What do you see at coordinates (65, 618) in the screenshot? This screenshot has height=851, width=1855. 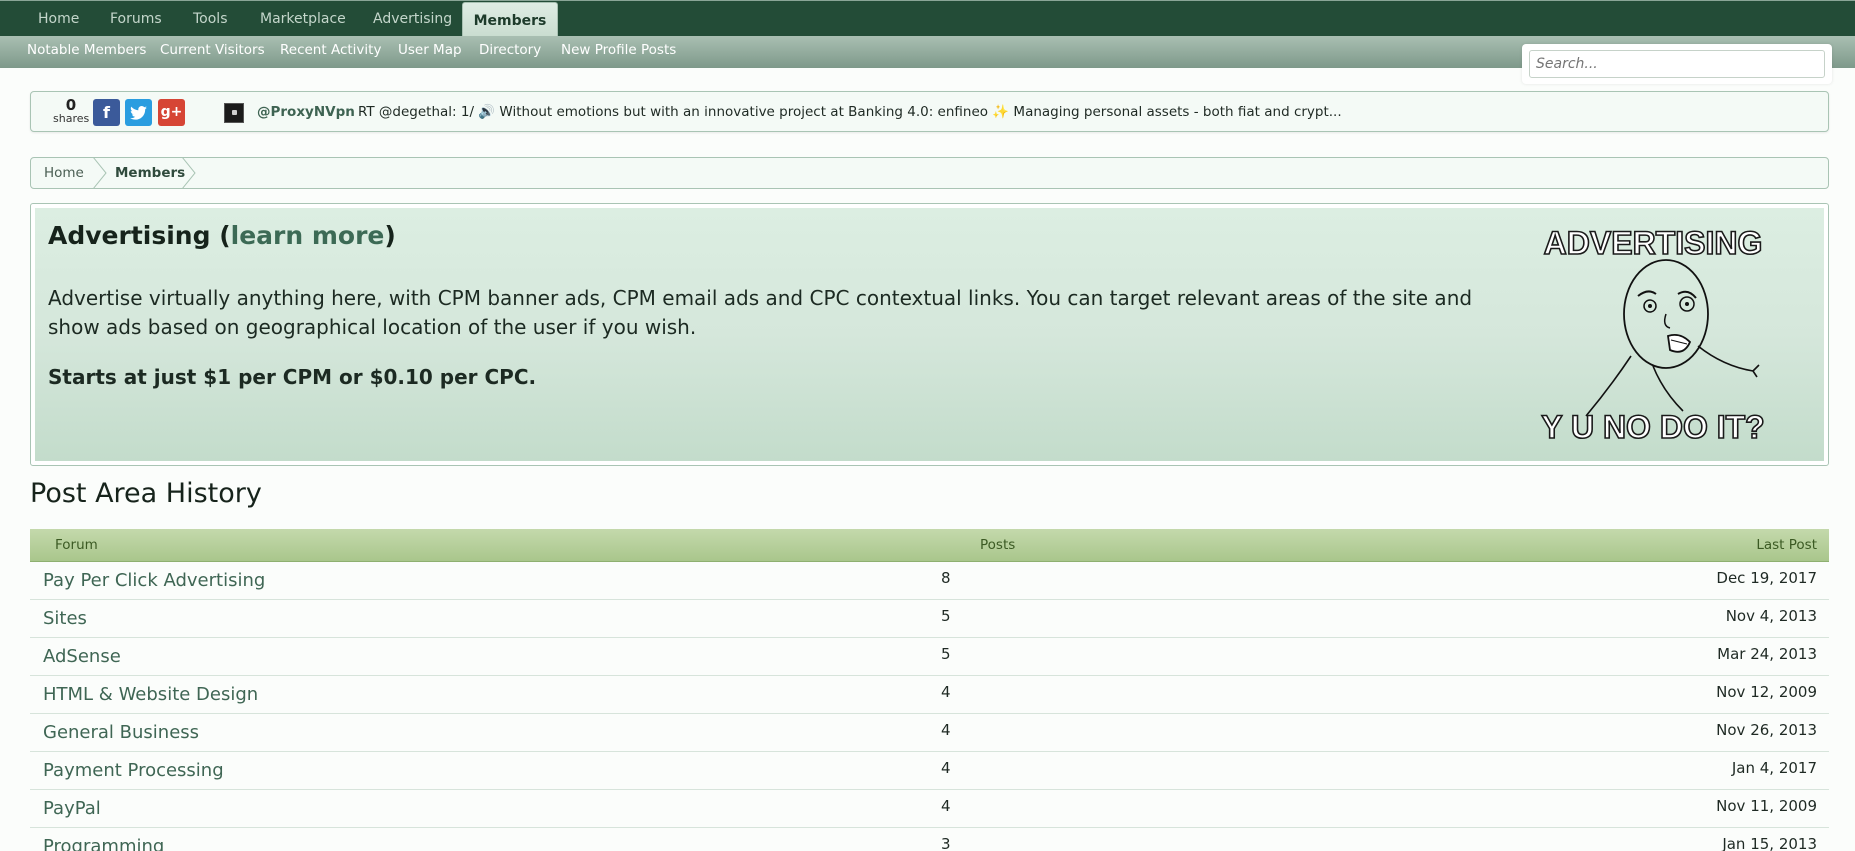 I see `forum-link: Sites` at bounding box center [65, 618].